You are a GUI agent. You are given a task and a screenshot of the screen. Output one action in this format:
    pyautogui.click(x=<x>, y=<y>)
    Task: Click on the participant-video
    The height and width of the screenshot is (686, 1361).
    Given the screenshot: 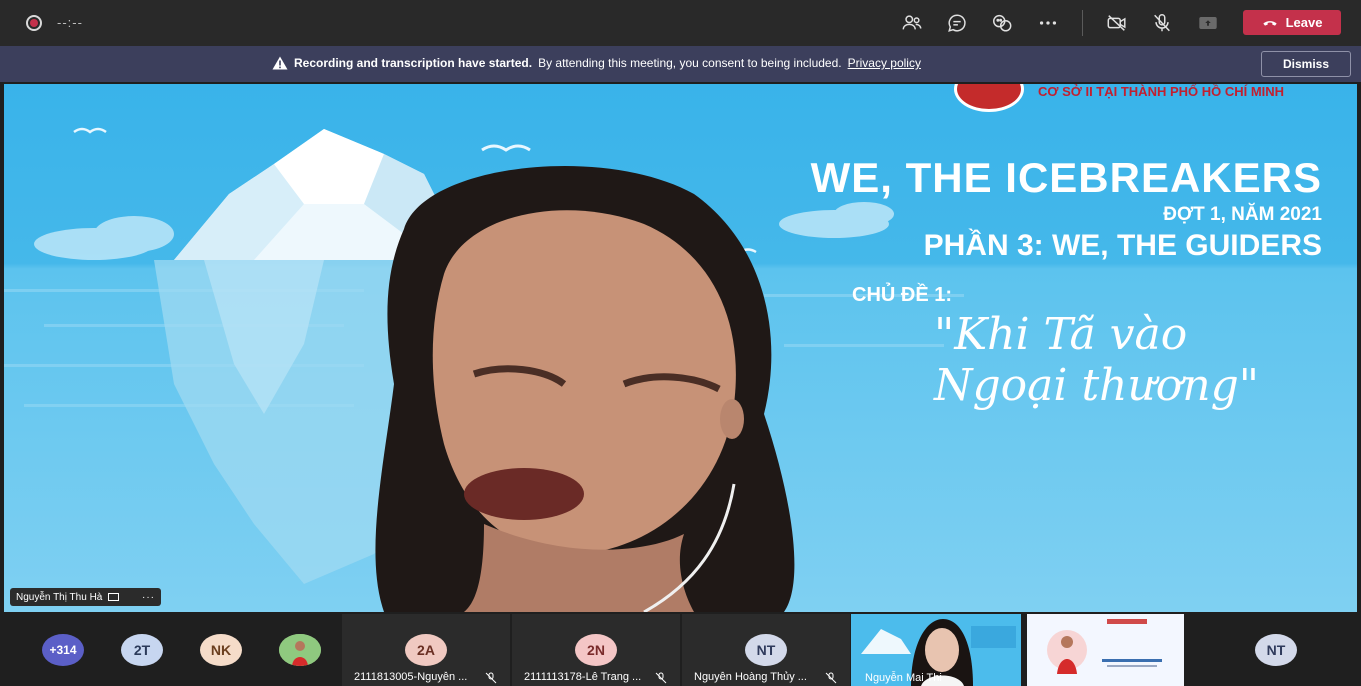 What is the action you would take?
    pyautogui.click(x=1105, y=650)
    